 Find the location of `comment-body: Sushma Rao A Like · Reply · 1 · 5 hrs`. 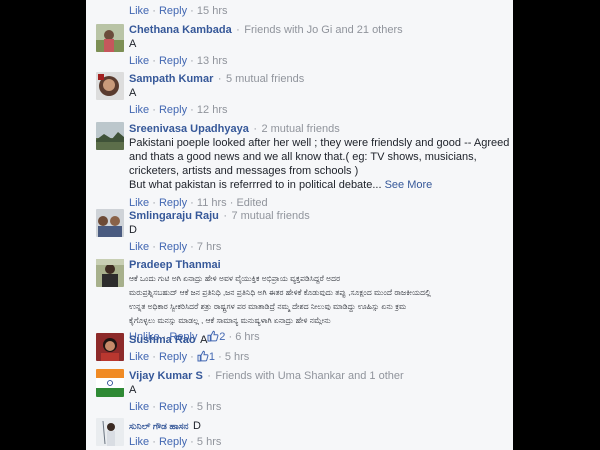

comment-body: Sushma Rao A Like · Reply · 1 · 5 hrs is located at coordinates (318, 349).